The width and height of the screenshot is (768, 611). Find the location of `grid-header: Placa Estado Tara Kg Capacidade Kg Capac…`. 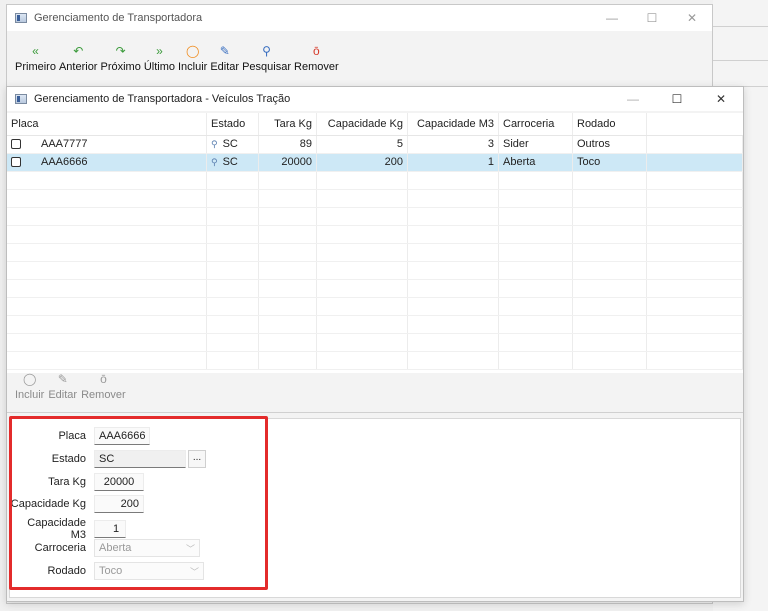

grid-header: Placa Estado Tara Kg Capacidade Kg Capac… is located at coordinates (375, 124).